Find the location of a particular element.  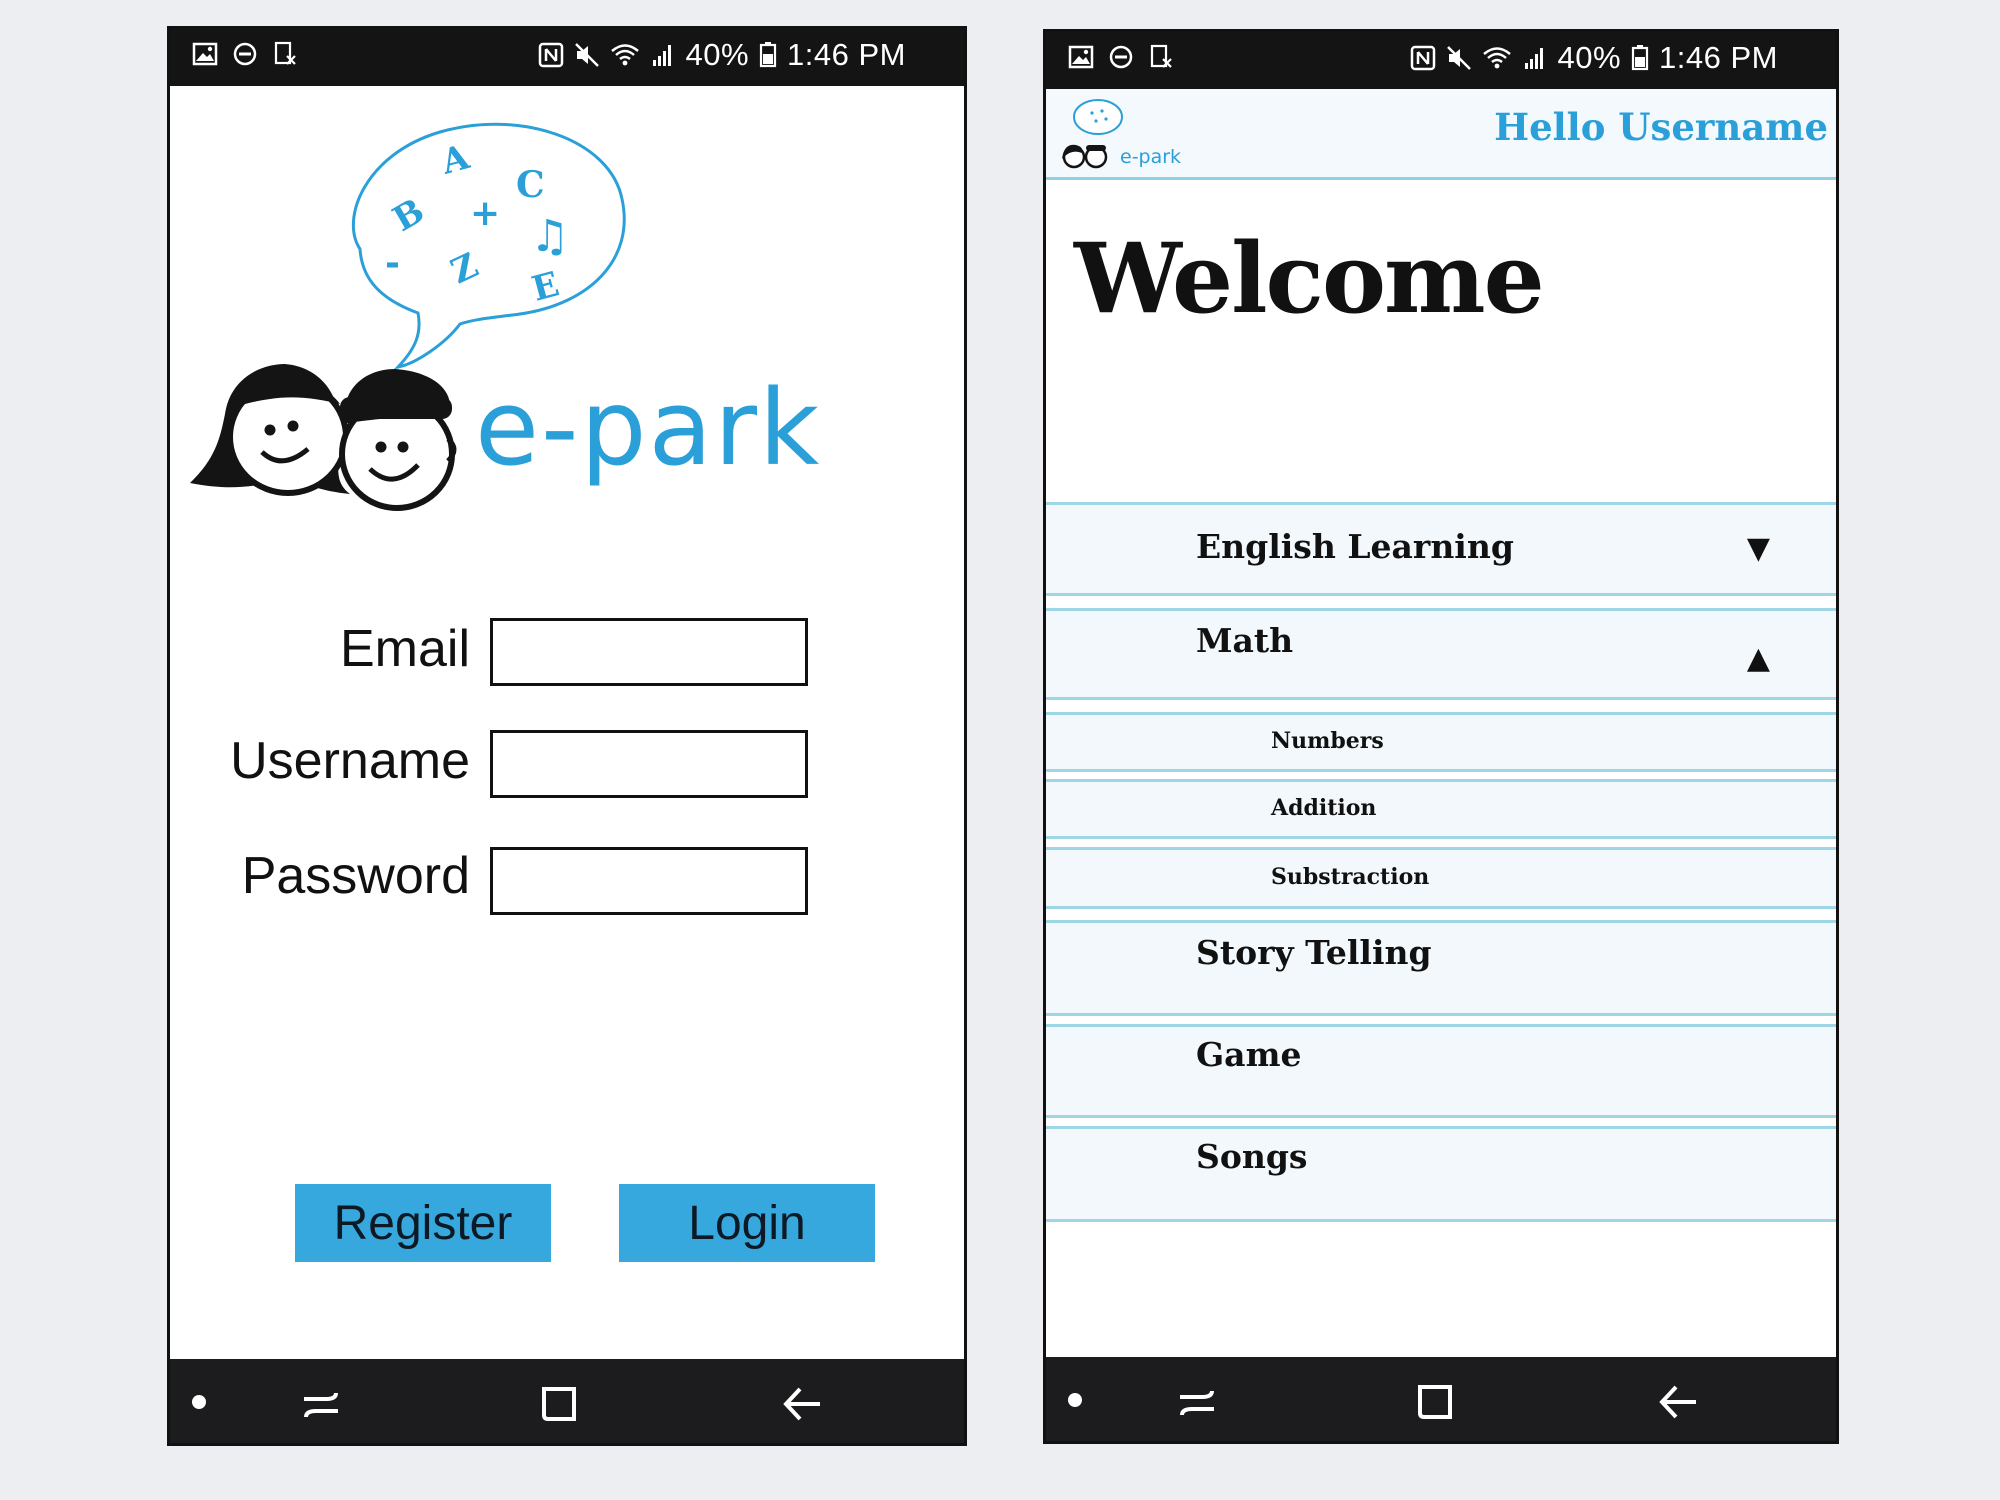

chevron-down-icon: ▼ is located at coordinates (1758, 548).